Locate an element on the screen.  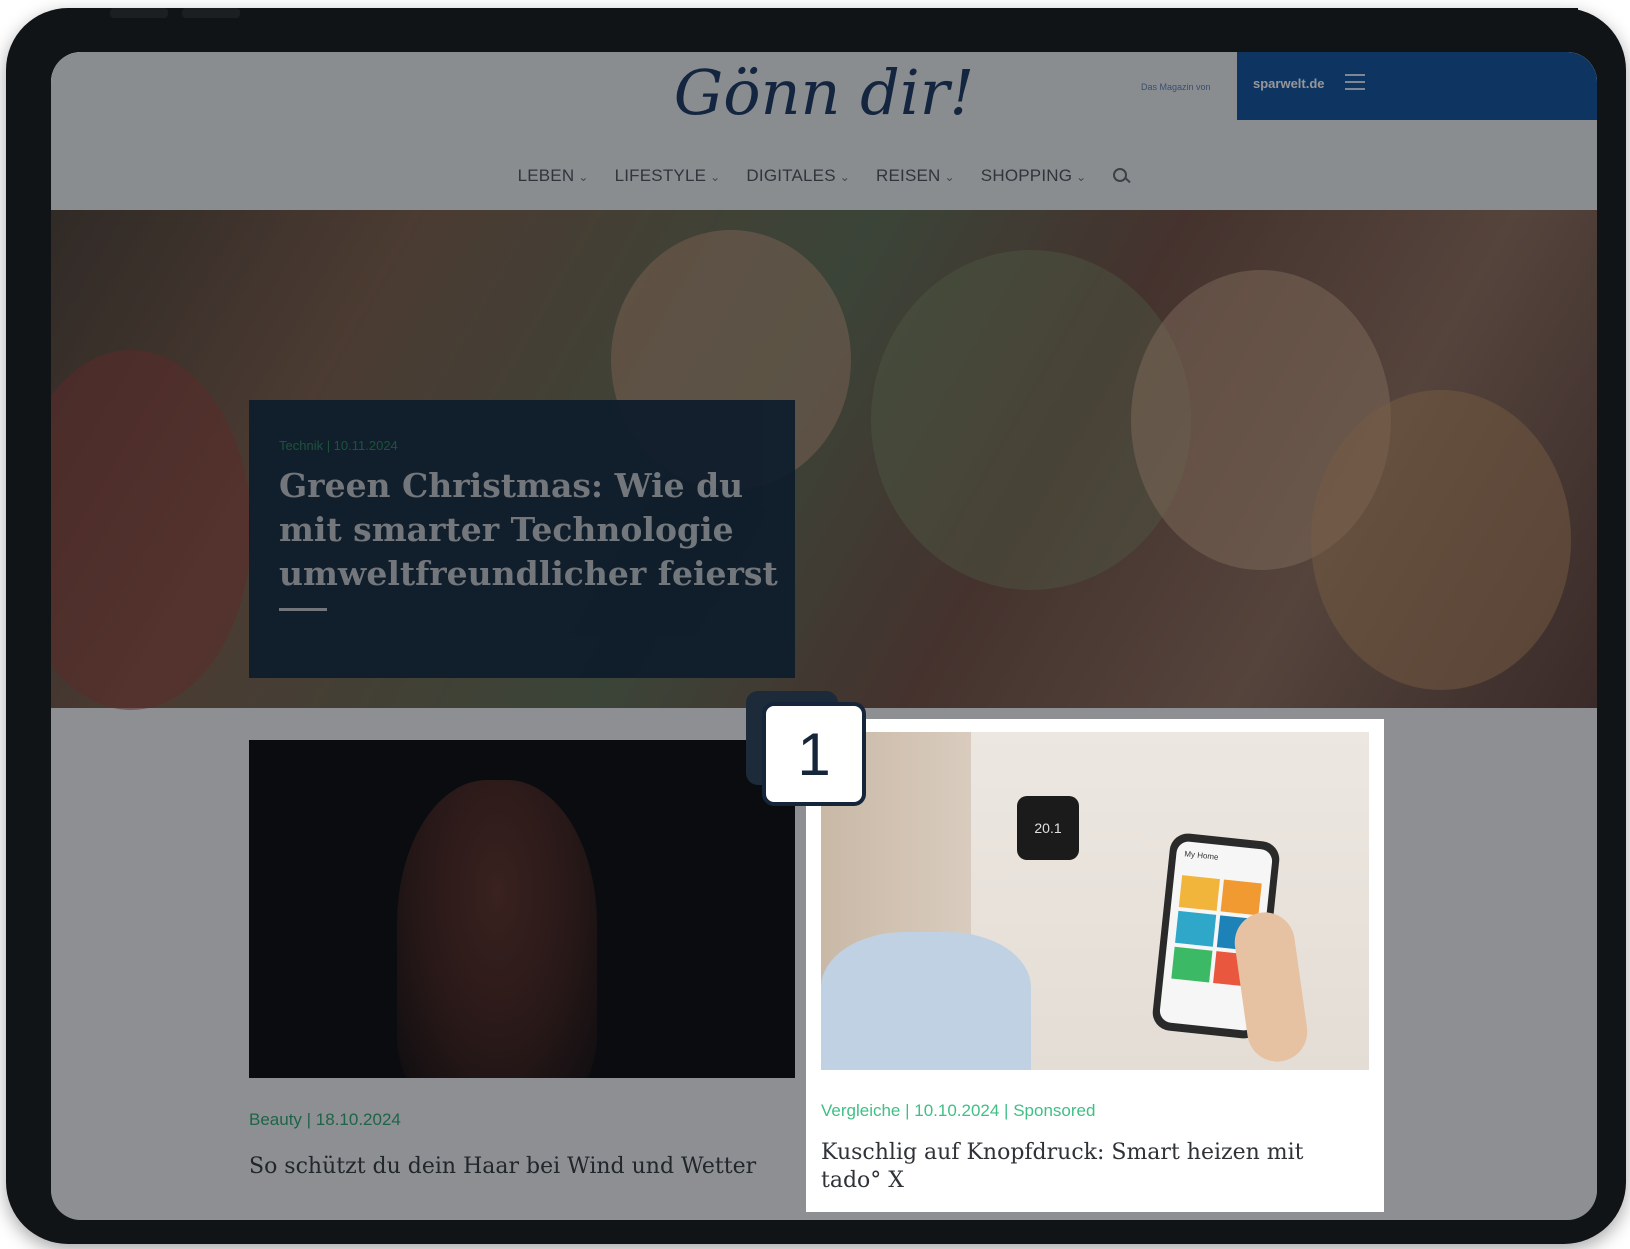
hero-meta: Technik | 10.11.2024 is located at coordinates (338, 445).